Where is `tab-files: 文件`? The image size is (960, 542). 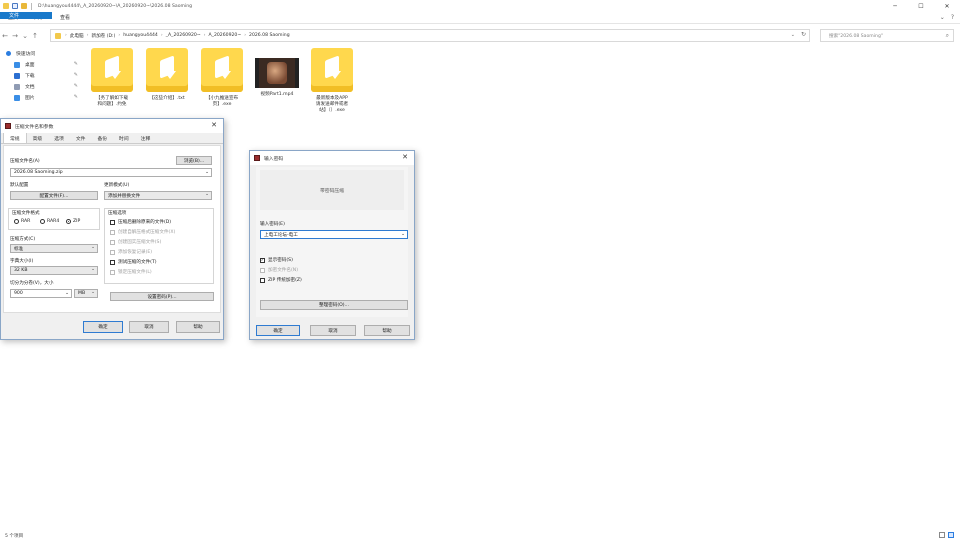 tab-files: 文件 is located at coordinates (81, 138).